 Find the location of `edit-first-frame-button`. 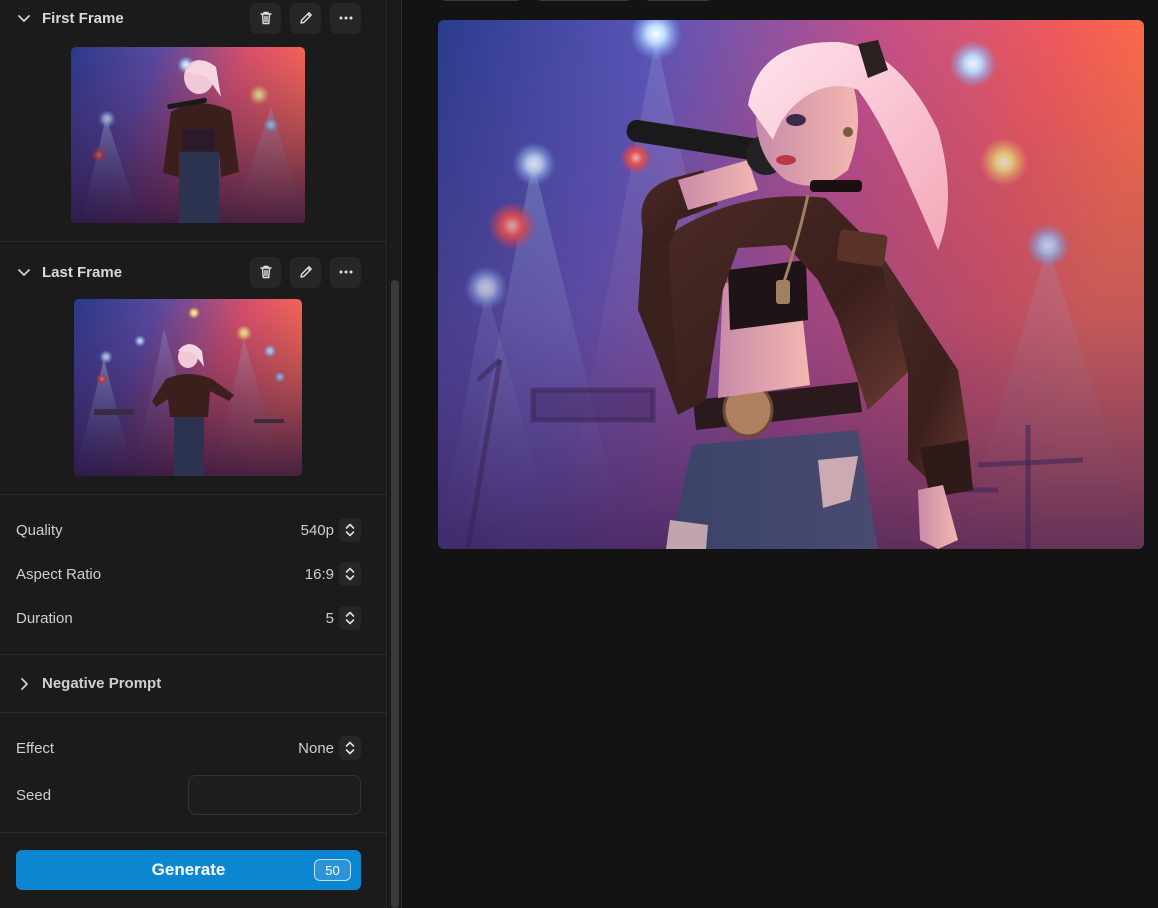

edit-first-frame-button is located at coordinates (305, 18).